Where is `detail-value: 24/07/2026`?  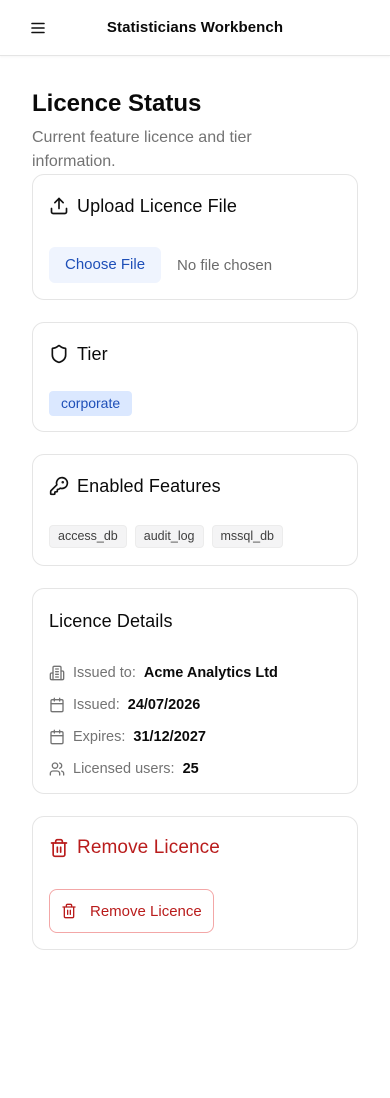 detail-value: 24/07/2026 is located at coordinates (164, 705).